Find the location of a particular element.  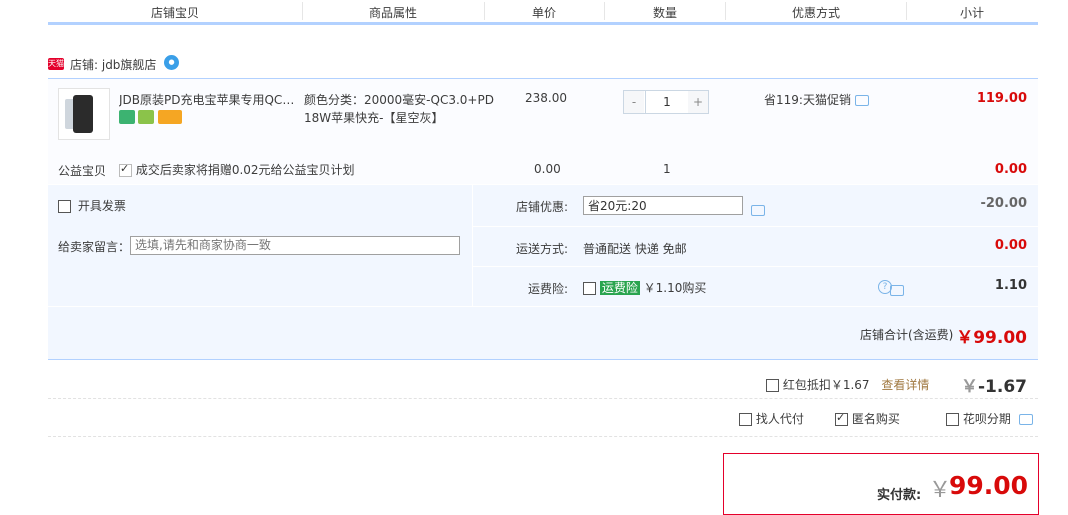

insurance-tag: 运费险 is located at coordinates (619, 288).